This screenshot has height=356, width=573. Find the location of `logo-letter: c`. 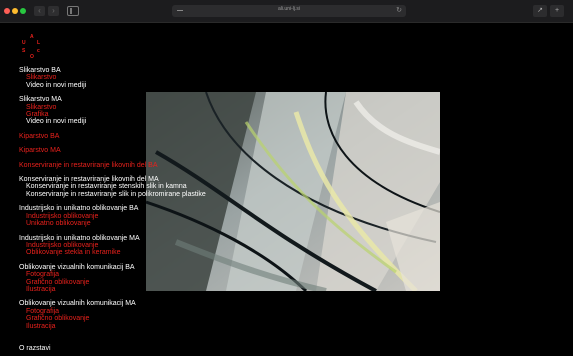

logo-letter: c is located at coordinates (38, 51).